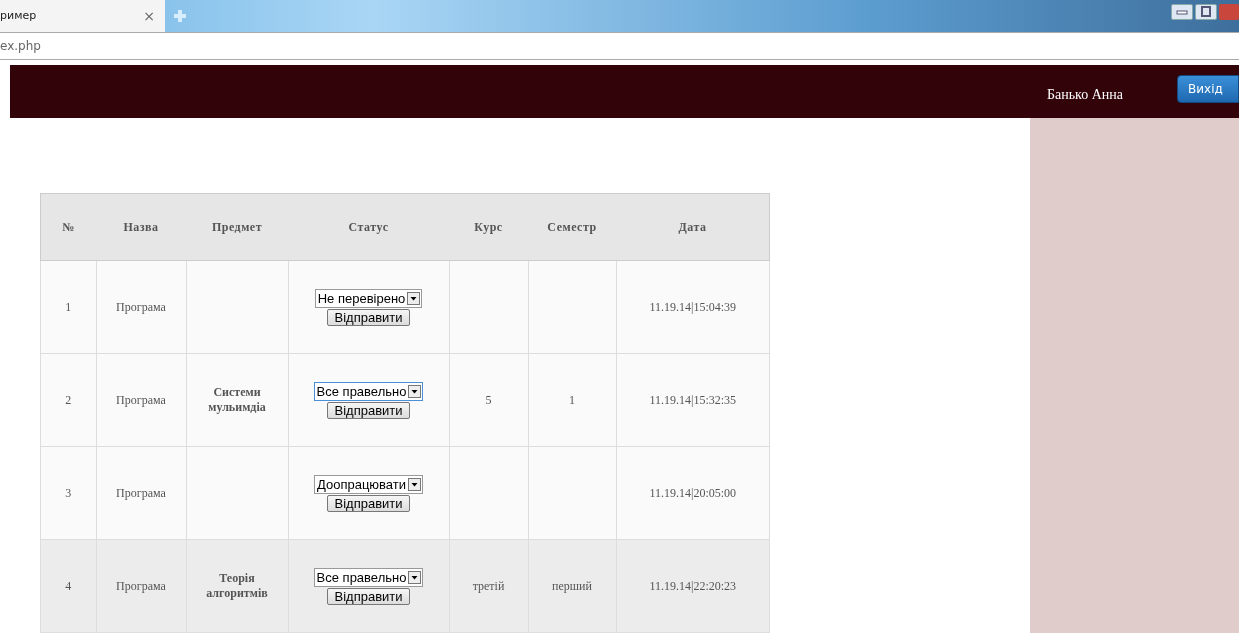  I want to click on close-icon: ×, so click(149, 15).